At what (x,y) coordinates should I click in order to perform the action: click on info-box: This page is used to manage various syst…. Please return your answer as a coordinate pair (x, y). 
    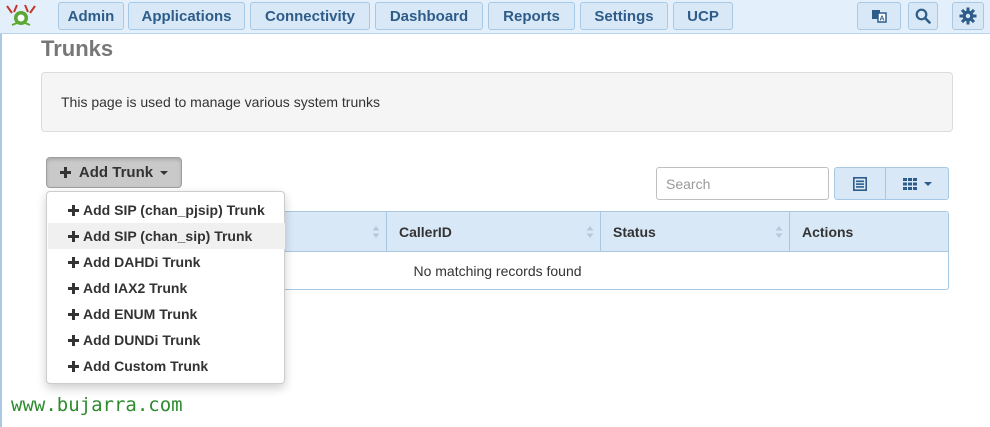
    Looking at the image, I should click on (497, 102).